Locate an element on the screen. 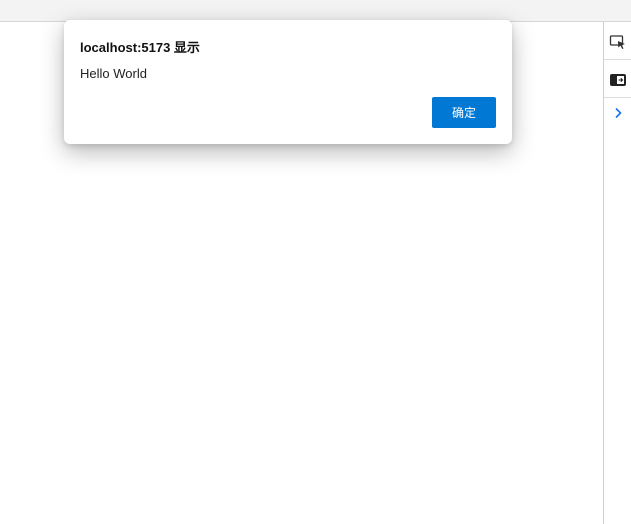 This screenshot has height=524, width=631. devtools-panel-edge is located at coordinates (617, 273).